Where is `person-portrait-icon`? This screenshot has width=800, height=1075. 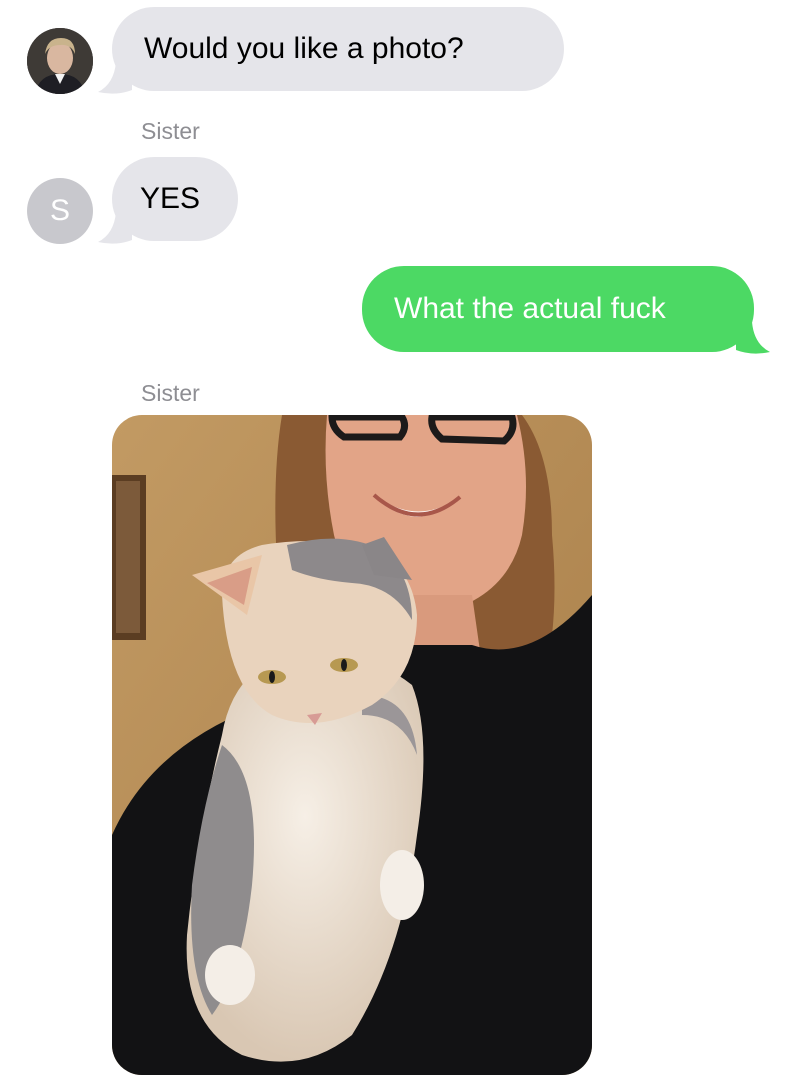 person-portrait-icon is located at coordinates (60, 61).